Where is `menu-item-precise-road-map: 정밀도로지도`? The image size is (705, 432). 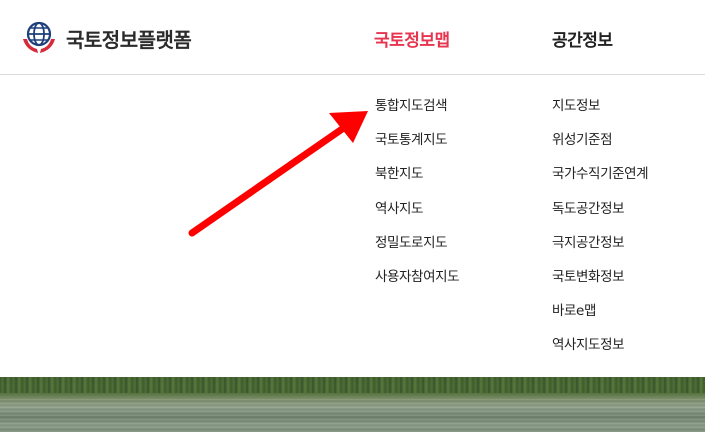 menu-item-precise-road-map: 정밀도로지도 is located at coordinates (417, 250).